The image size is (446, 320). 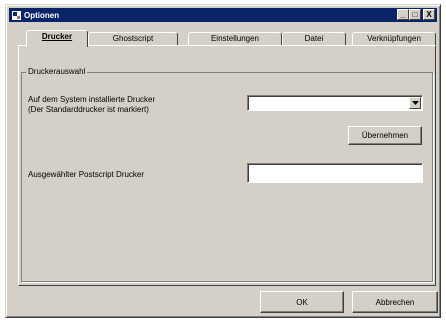 I want to click on group-title: Druckerauswahl, so click(x=57, y=71).